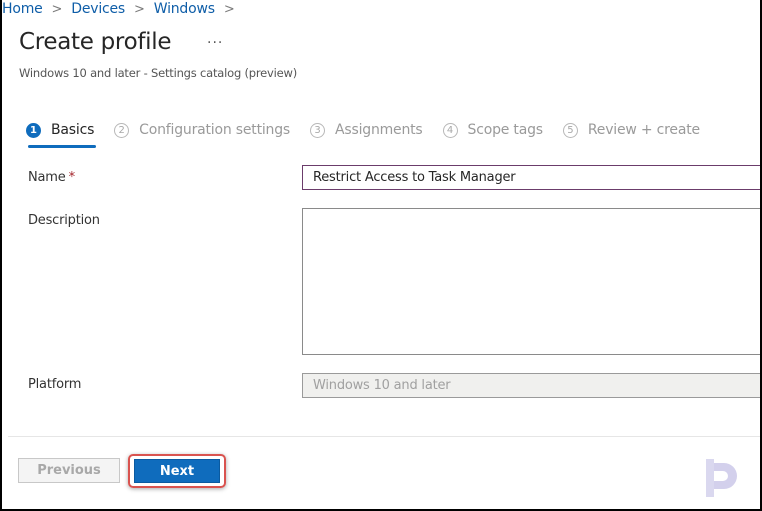 This screenshot has width=762, height=511. What do you see at coordinates (379, 130) in the screenshot?
I see `step-label: Assignments` at bounding box center [379, 130].